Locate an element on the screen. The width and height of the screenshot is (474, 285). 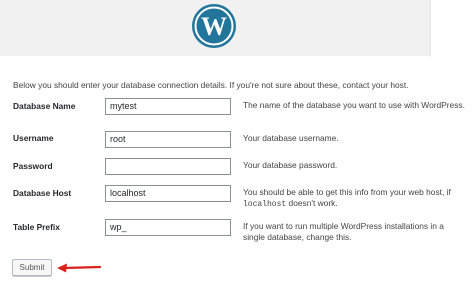
database-name-input: mytest is located at coordinates (168, 106).